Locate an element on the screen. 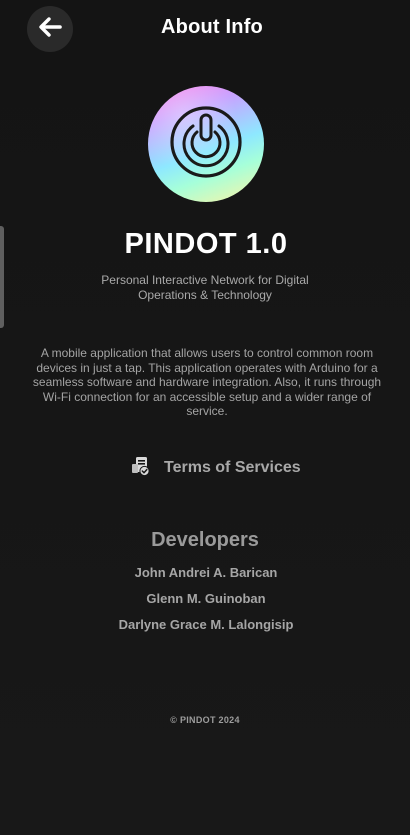 This screenshot has width=410, height=835. app-logo is located at coordinates (206, 144).